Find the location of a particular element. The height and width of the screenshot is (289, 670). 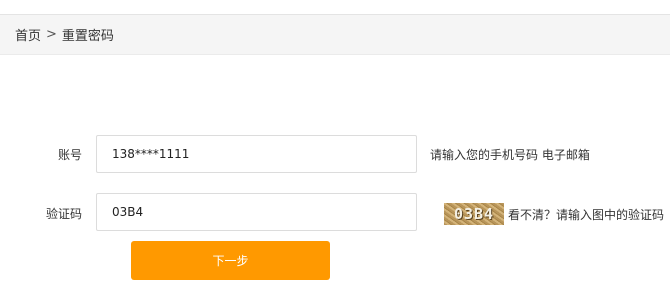

captcha-hint: 请输入图中的验证码 is located at coordinates (610, 215).